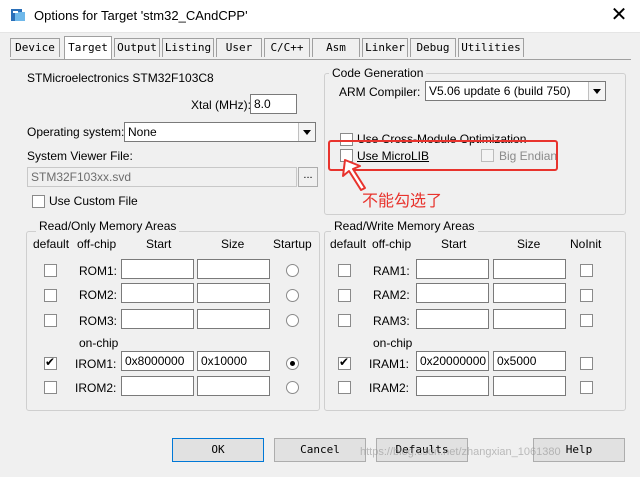 This screenshot has width=640, height=477. I want to click on ram1-size-input, so click(529, 269).